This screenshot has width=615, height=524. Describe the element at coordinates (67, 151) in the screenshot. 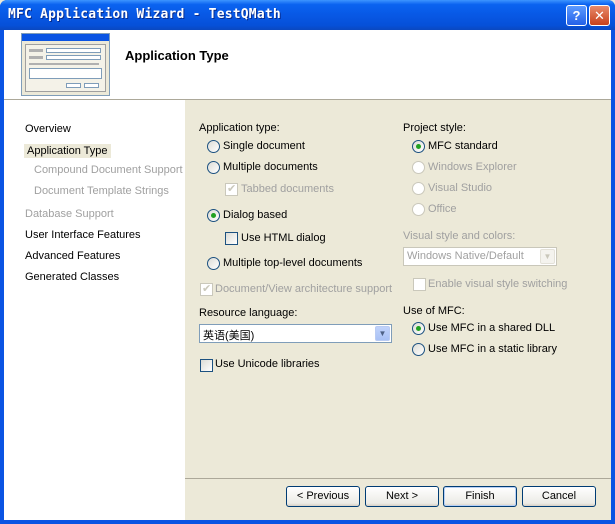

I see `nav-item-application-type: Application Type` at that location.